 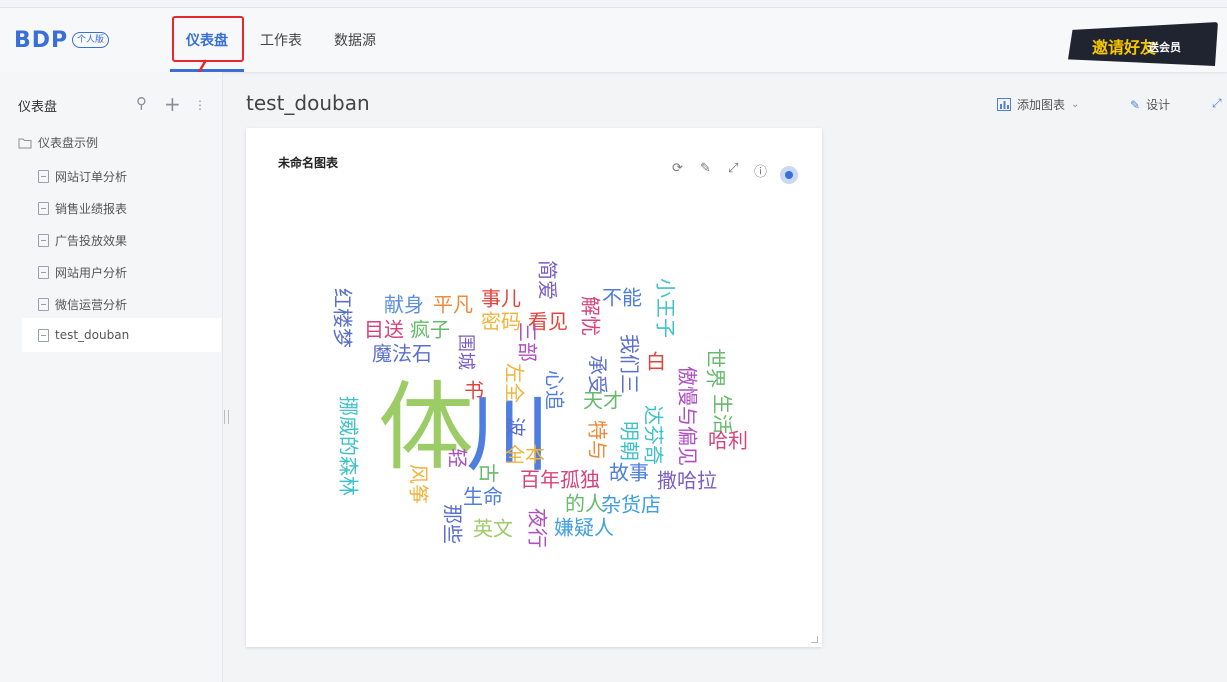 What do you see at coordinates (343, 318) in the screenshot?
I see `word-cloud-word: 红楼梦` at bounding box center [343, 318].